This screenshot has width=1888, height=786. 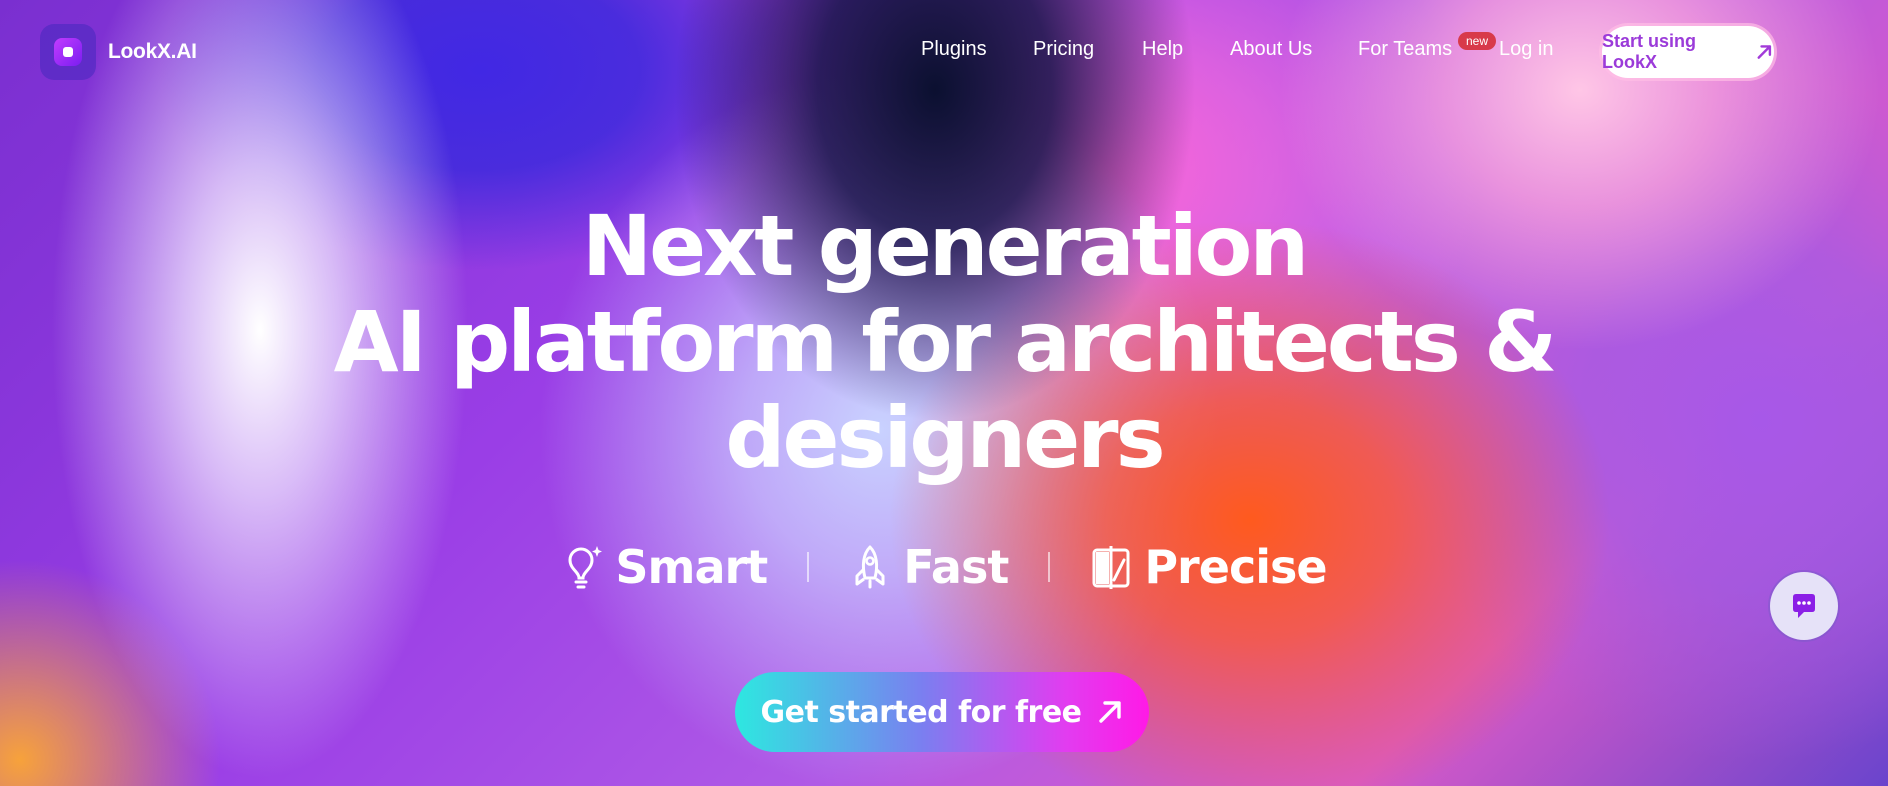 What do you see at coordinates (1162, 49) in the screenshot?
I see `nav-help: Help` at bounding box center [1162, 49].